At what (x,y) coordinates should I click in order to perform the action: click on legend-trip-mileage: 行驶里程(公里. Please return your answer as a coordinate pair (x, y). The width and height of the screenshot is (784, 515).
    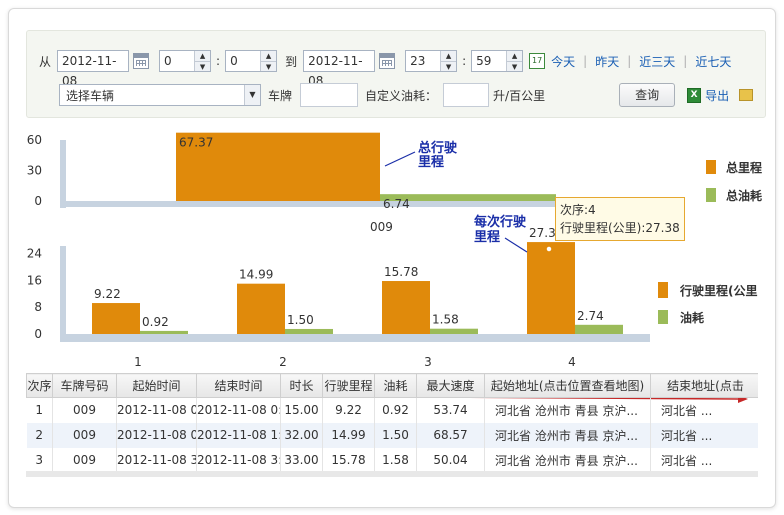
    Looking at the image, I should click on (718, 290).